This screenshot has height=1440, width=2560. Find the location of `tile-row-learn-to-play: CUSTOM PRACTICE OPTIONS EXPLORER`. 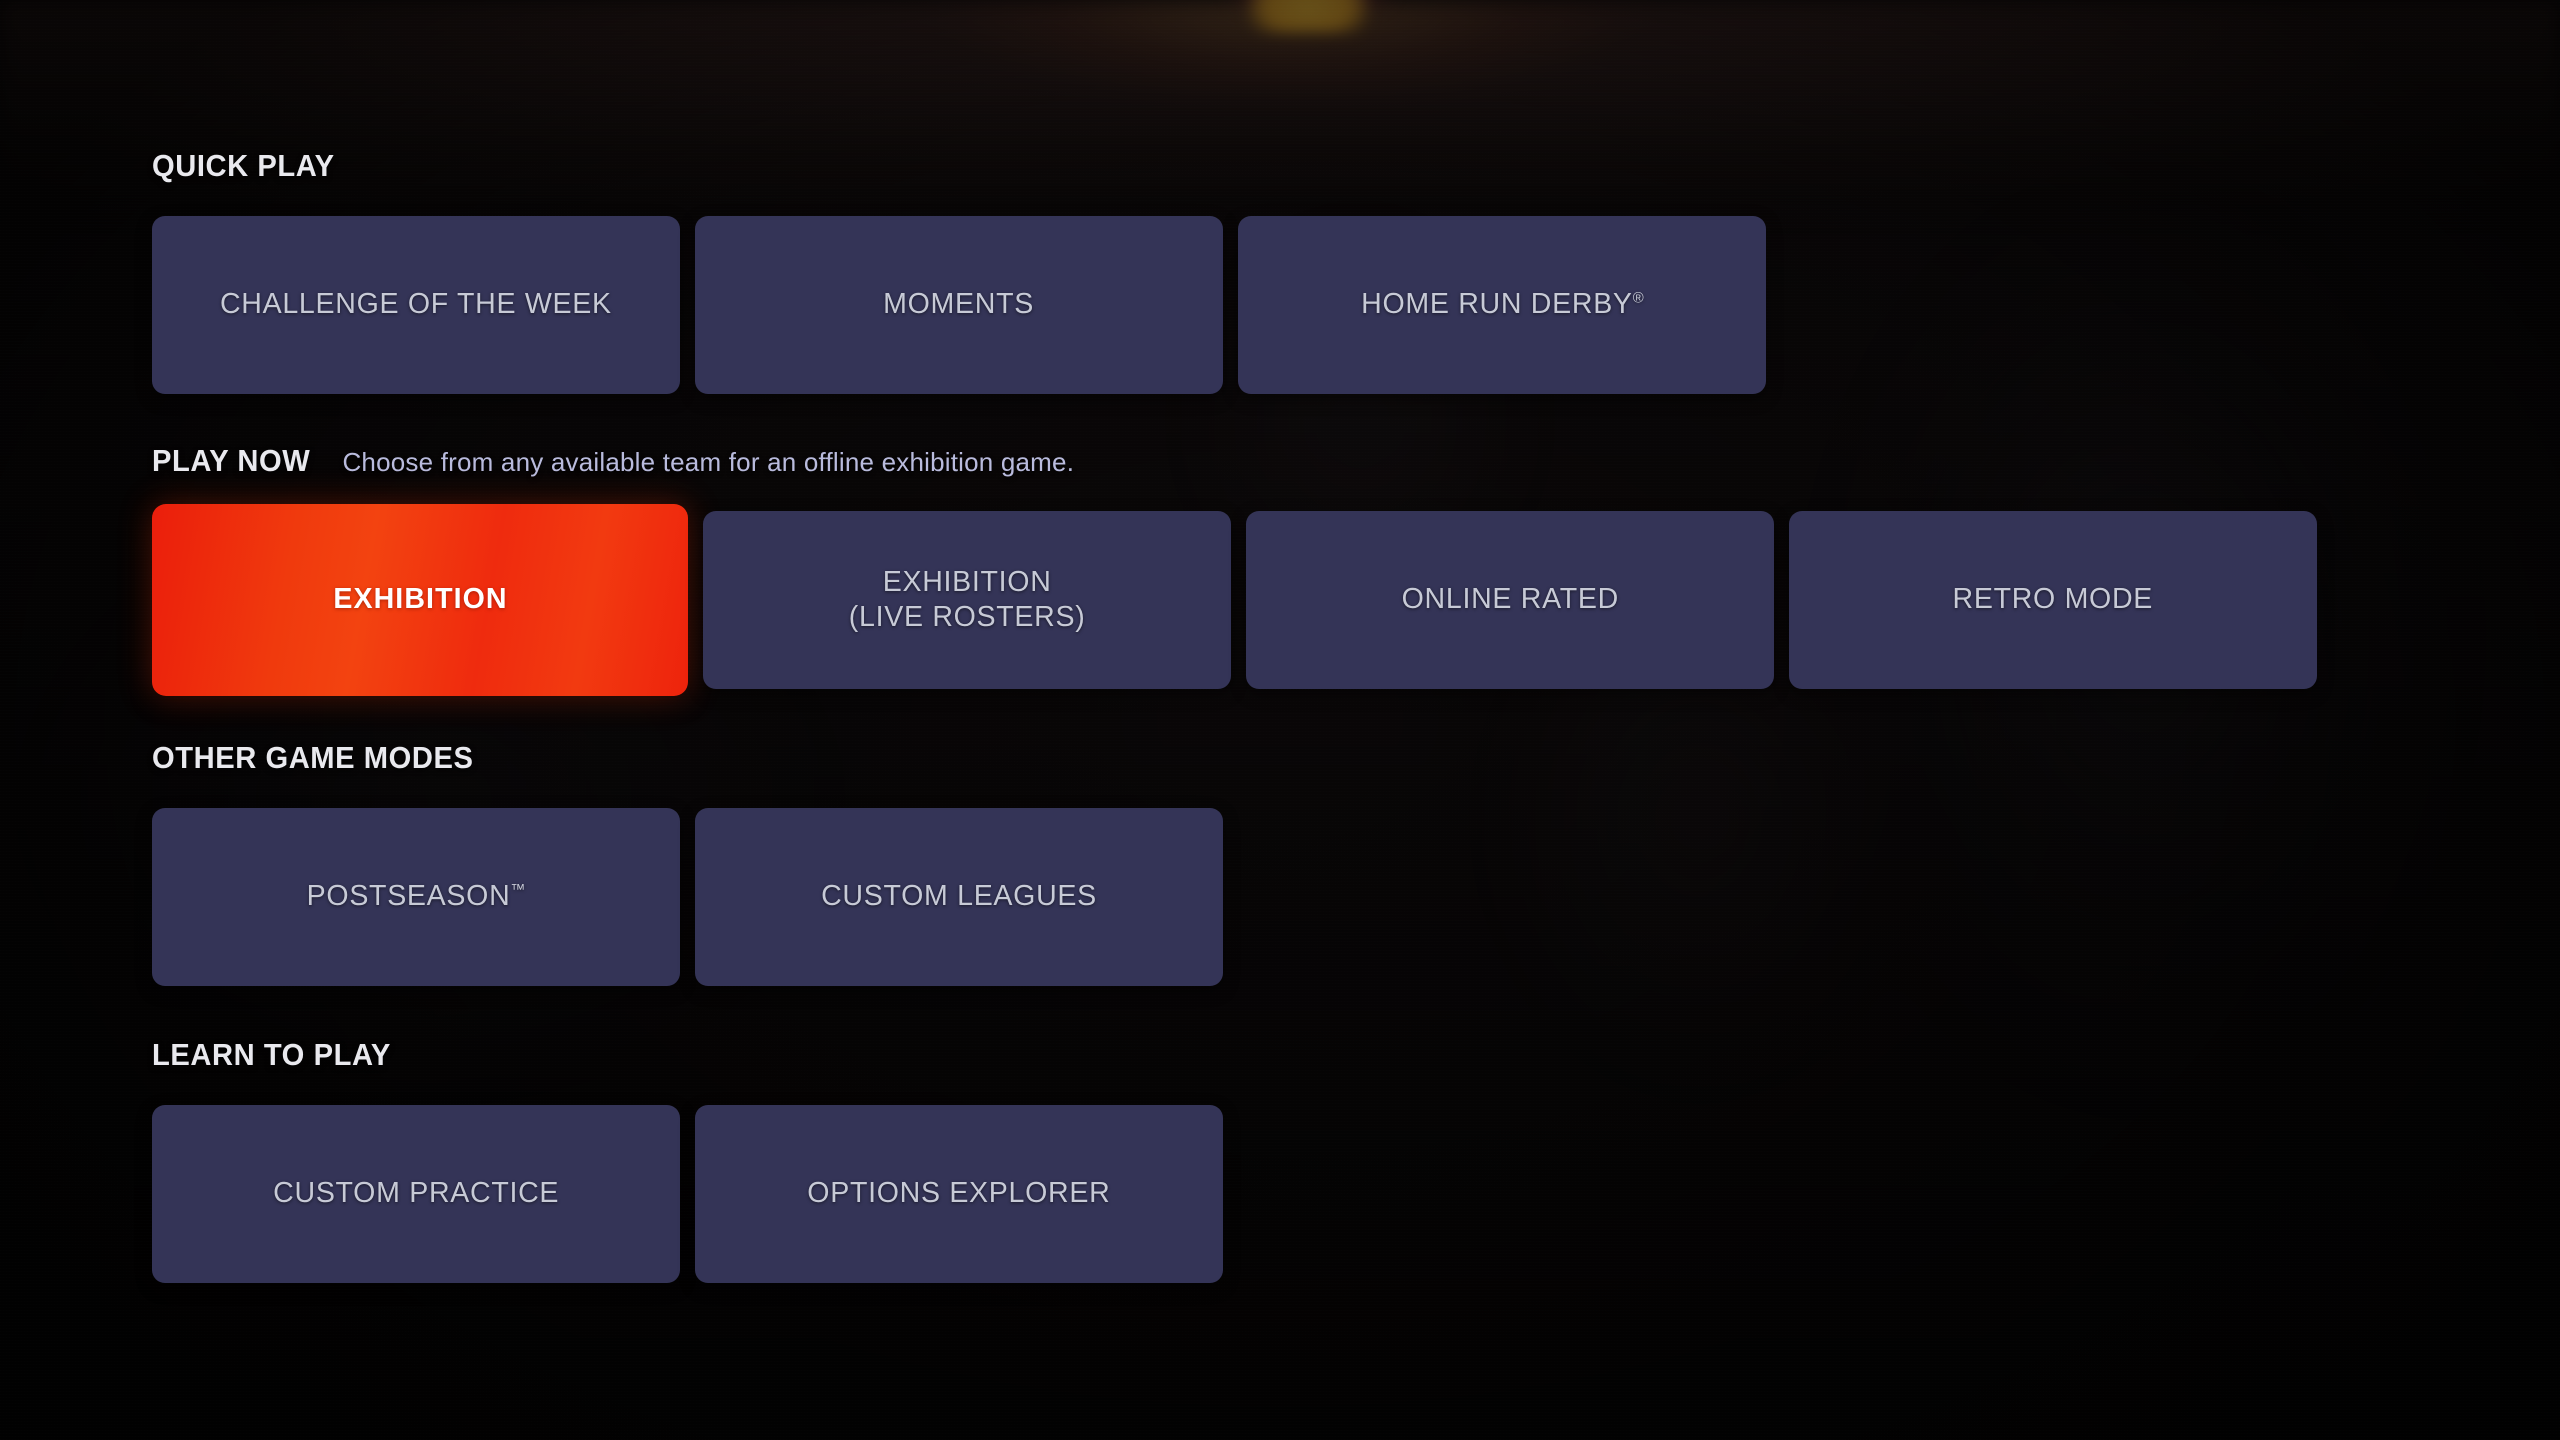

tile-row-learn-to-play: CUSTOM PRACTICE OPTIONS EXPLORER is located at coordinates (1356, 1194).